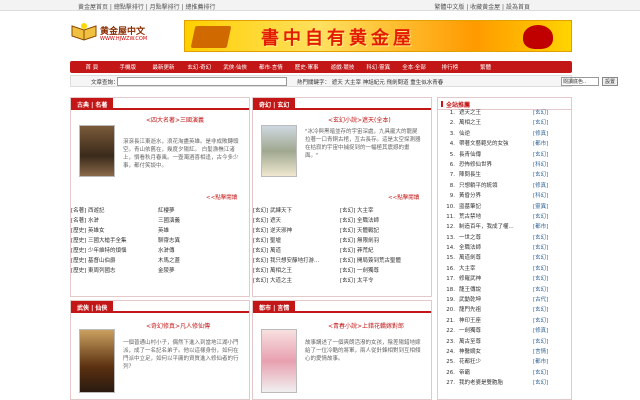  I want to click on rank-title: 只想躺平的統領, so click(478, 186).